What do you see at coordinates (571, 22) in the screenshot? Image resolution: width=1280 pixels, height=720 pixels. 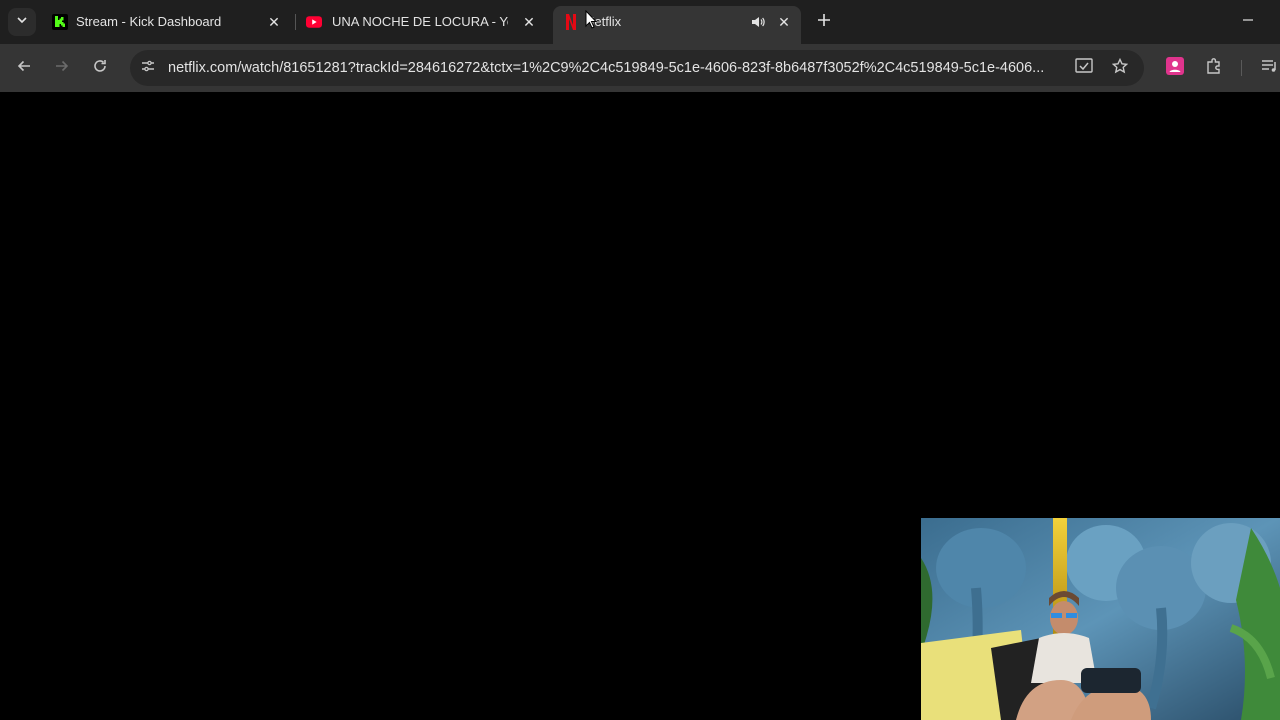 I see `netflix-icon` at bounding box center [571, 22].